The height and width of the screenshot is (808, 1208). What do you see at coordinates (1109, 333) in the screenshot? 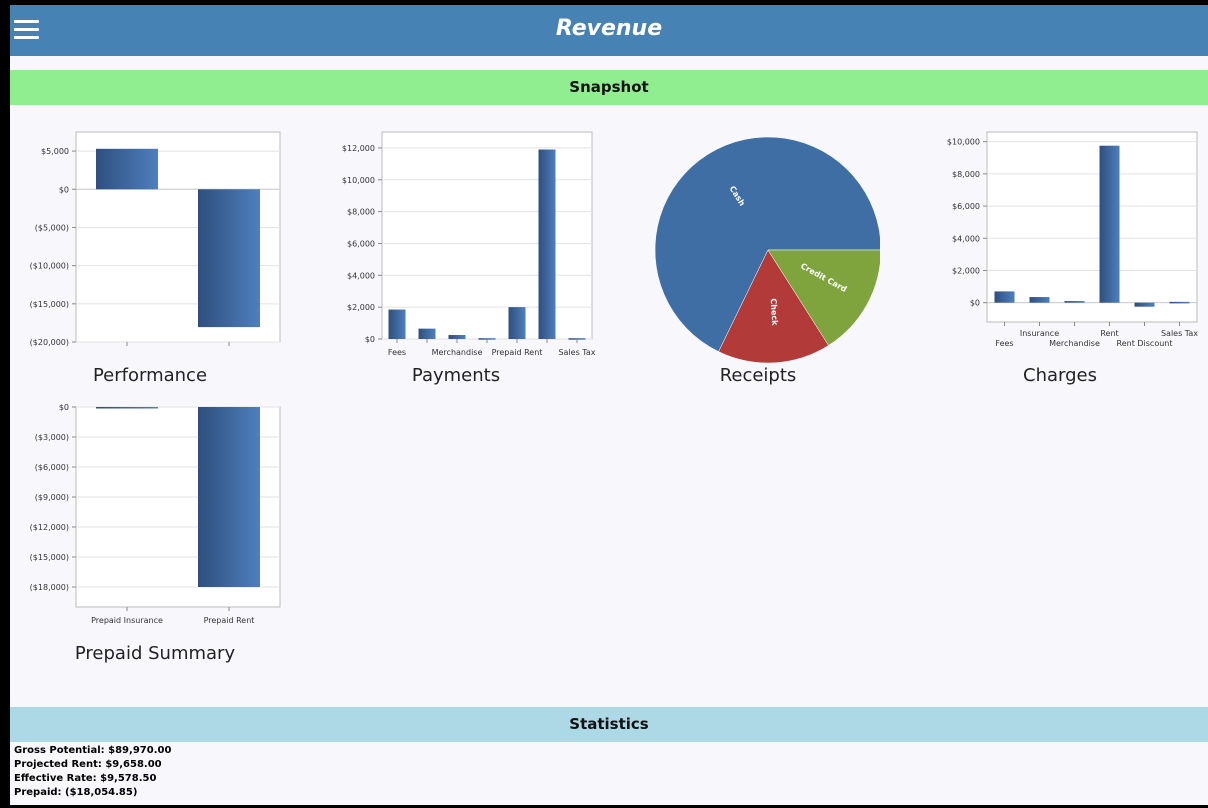
I see `x-tick-label: Rent` at bounding box center [1109, 333].